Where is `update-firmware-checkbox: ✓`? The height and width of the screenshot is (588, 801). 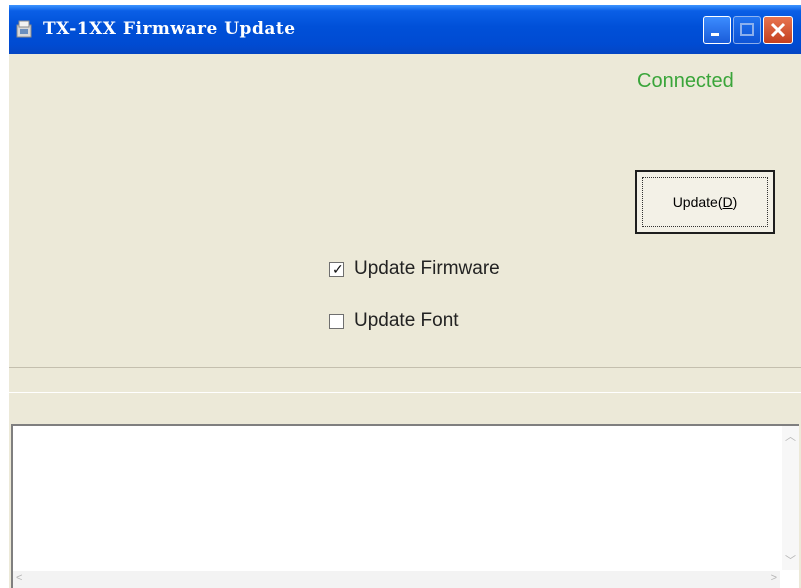
update-firmware-checkbox: ✓ is located at coordinates (336, 268).